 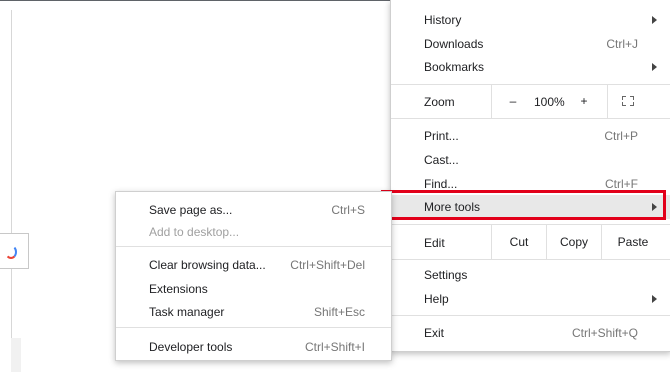 I want to click on paste-button: Paste, so click(x=633, y=242).